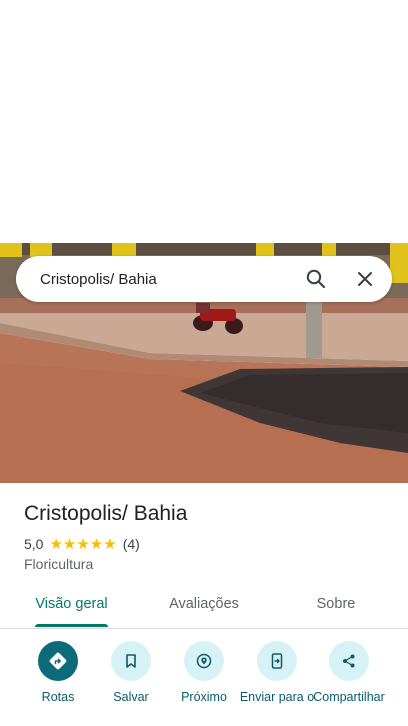 The width and height of the screenshot is (408, 726). Describe the element at coordinates (204, 697) in the screenshot. I see `nearby-label: Próximo` at that location.